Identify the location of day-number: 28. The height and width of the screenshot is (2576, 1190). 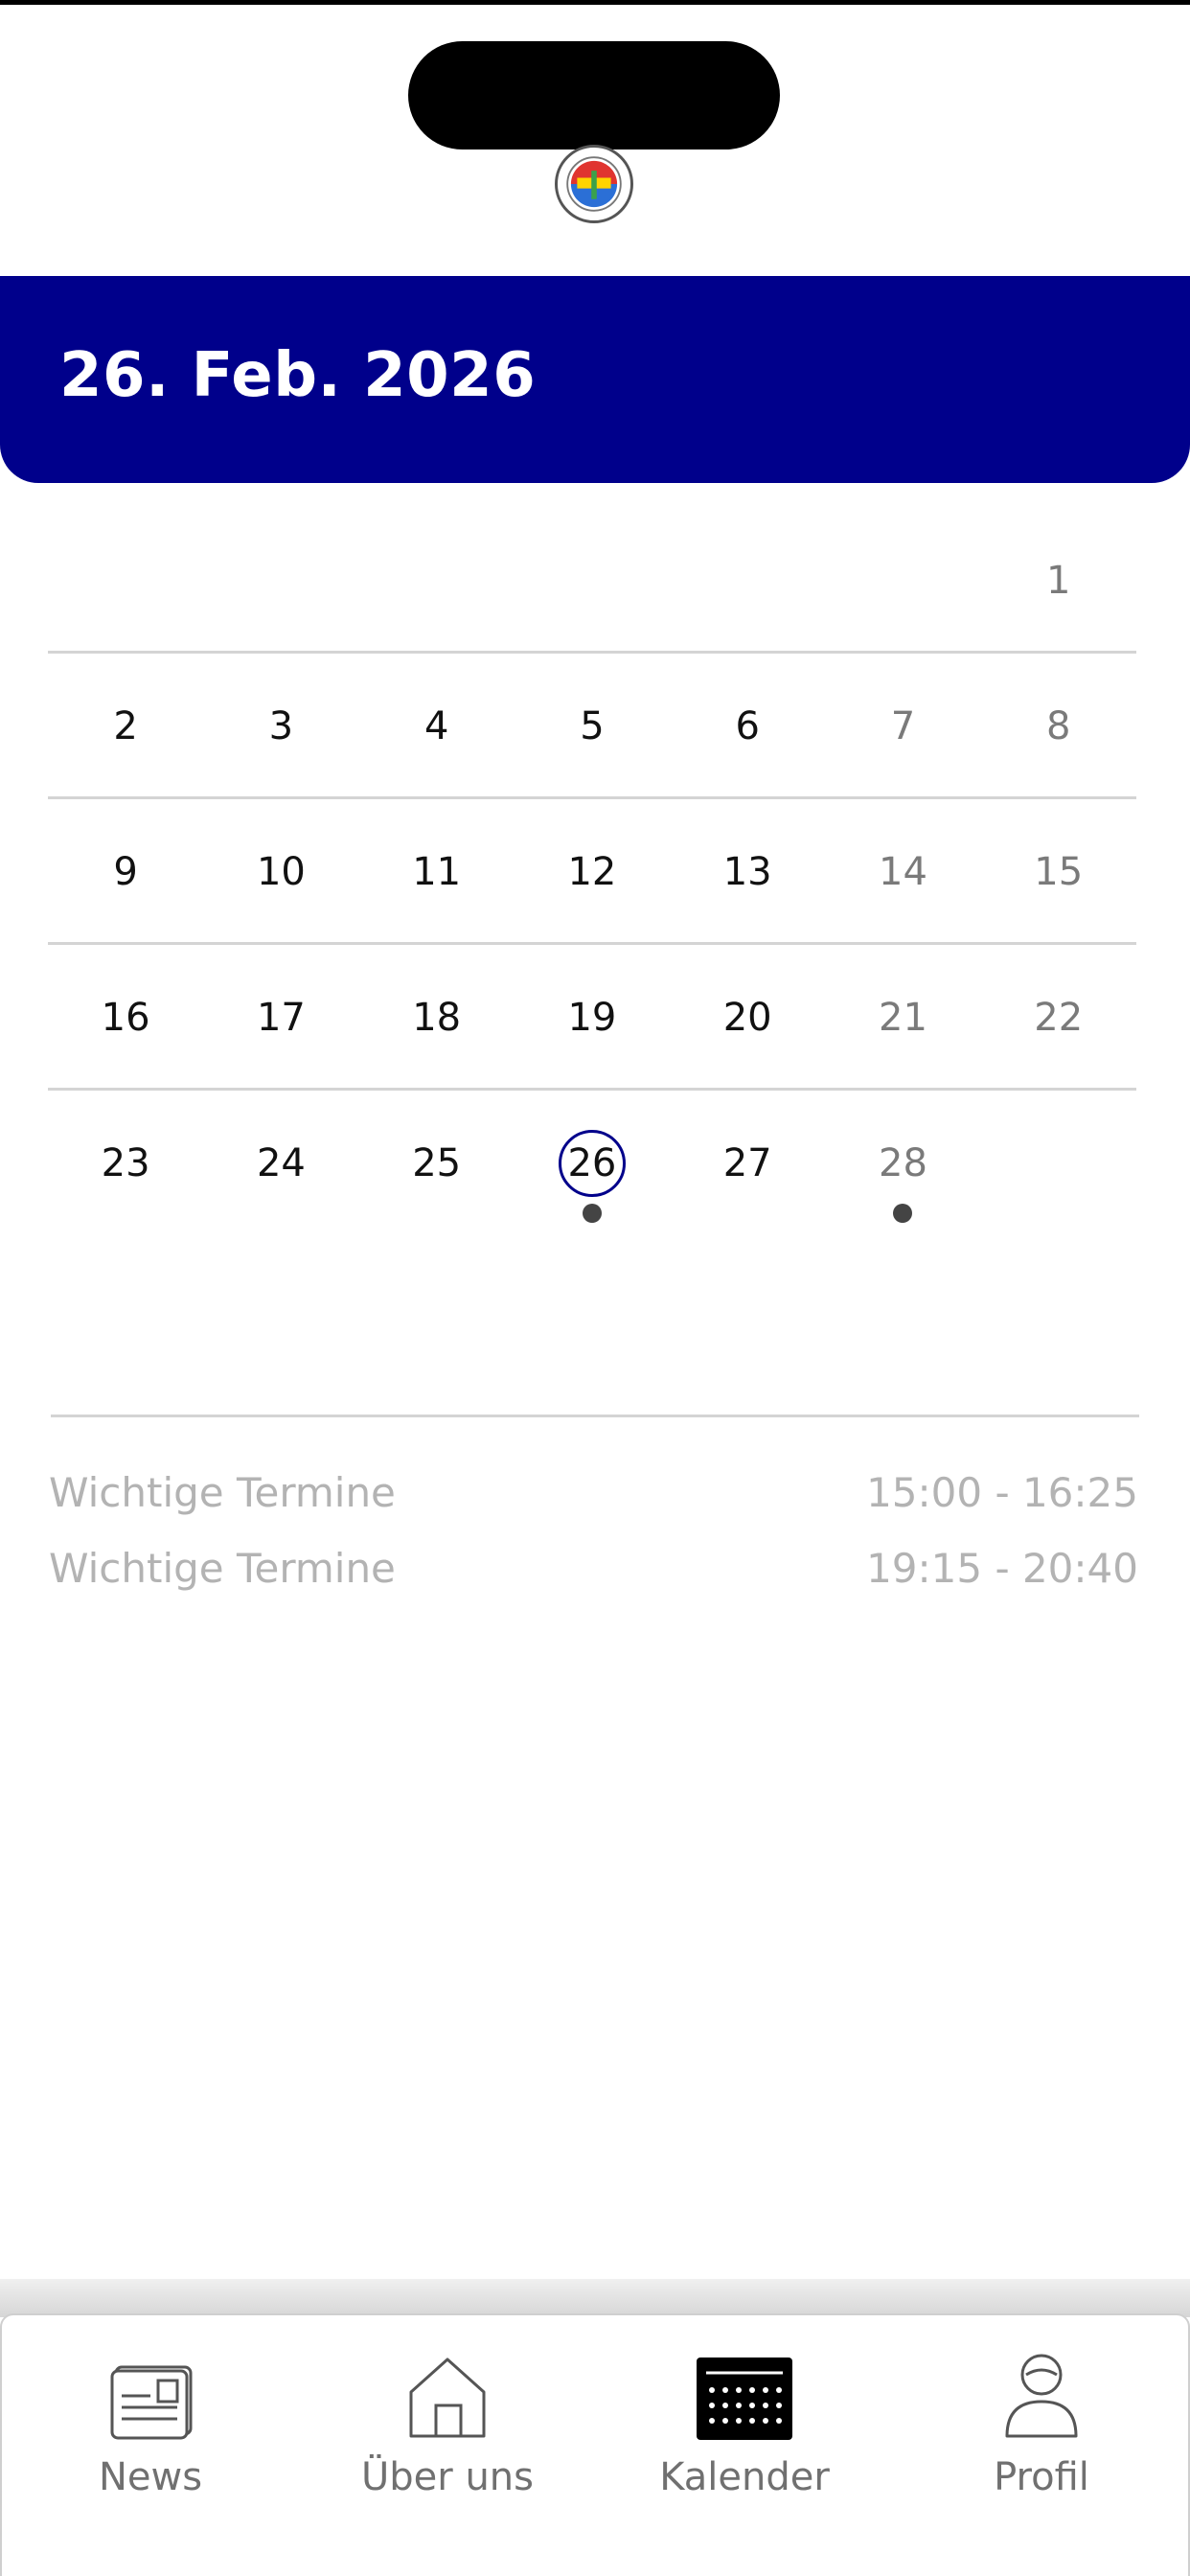
(903, 1163).